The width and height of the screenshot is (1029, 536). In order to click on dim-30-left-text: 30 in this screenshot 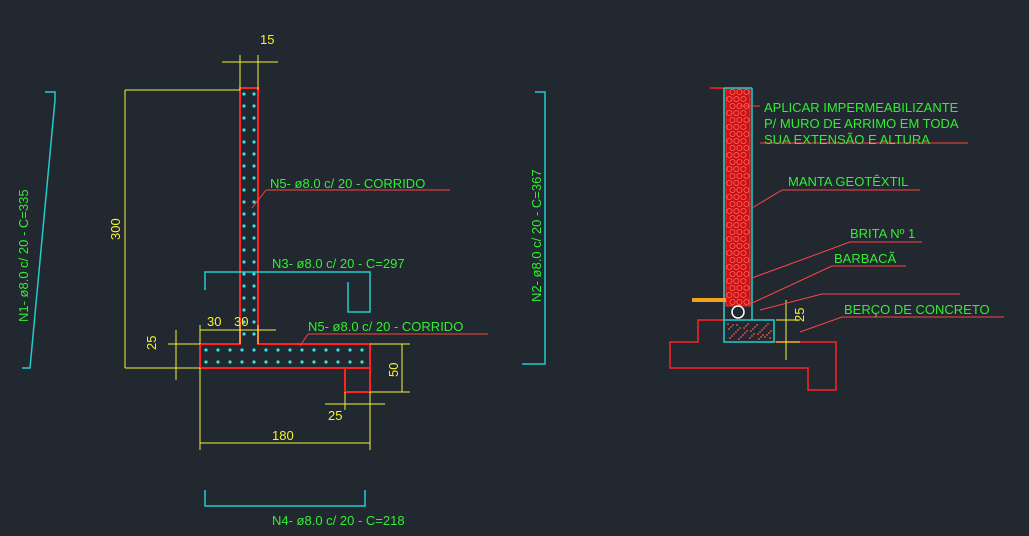, I will do `click(214, 321)`.